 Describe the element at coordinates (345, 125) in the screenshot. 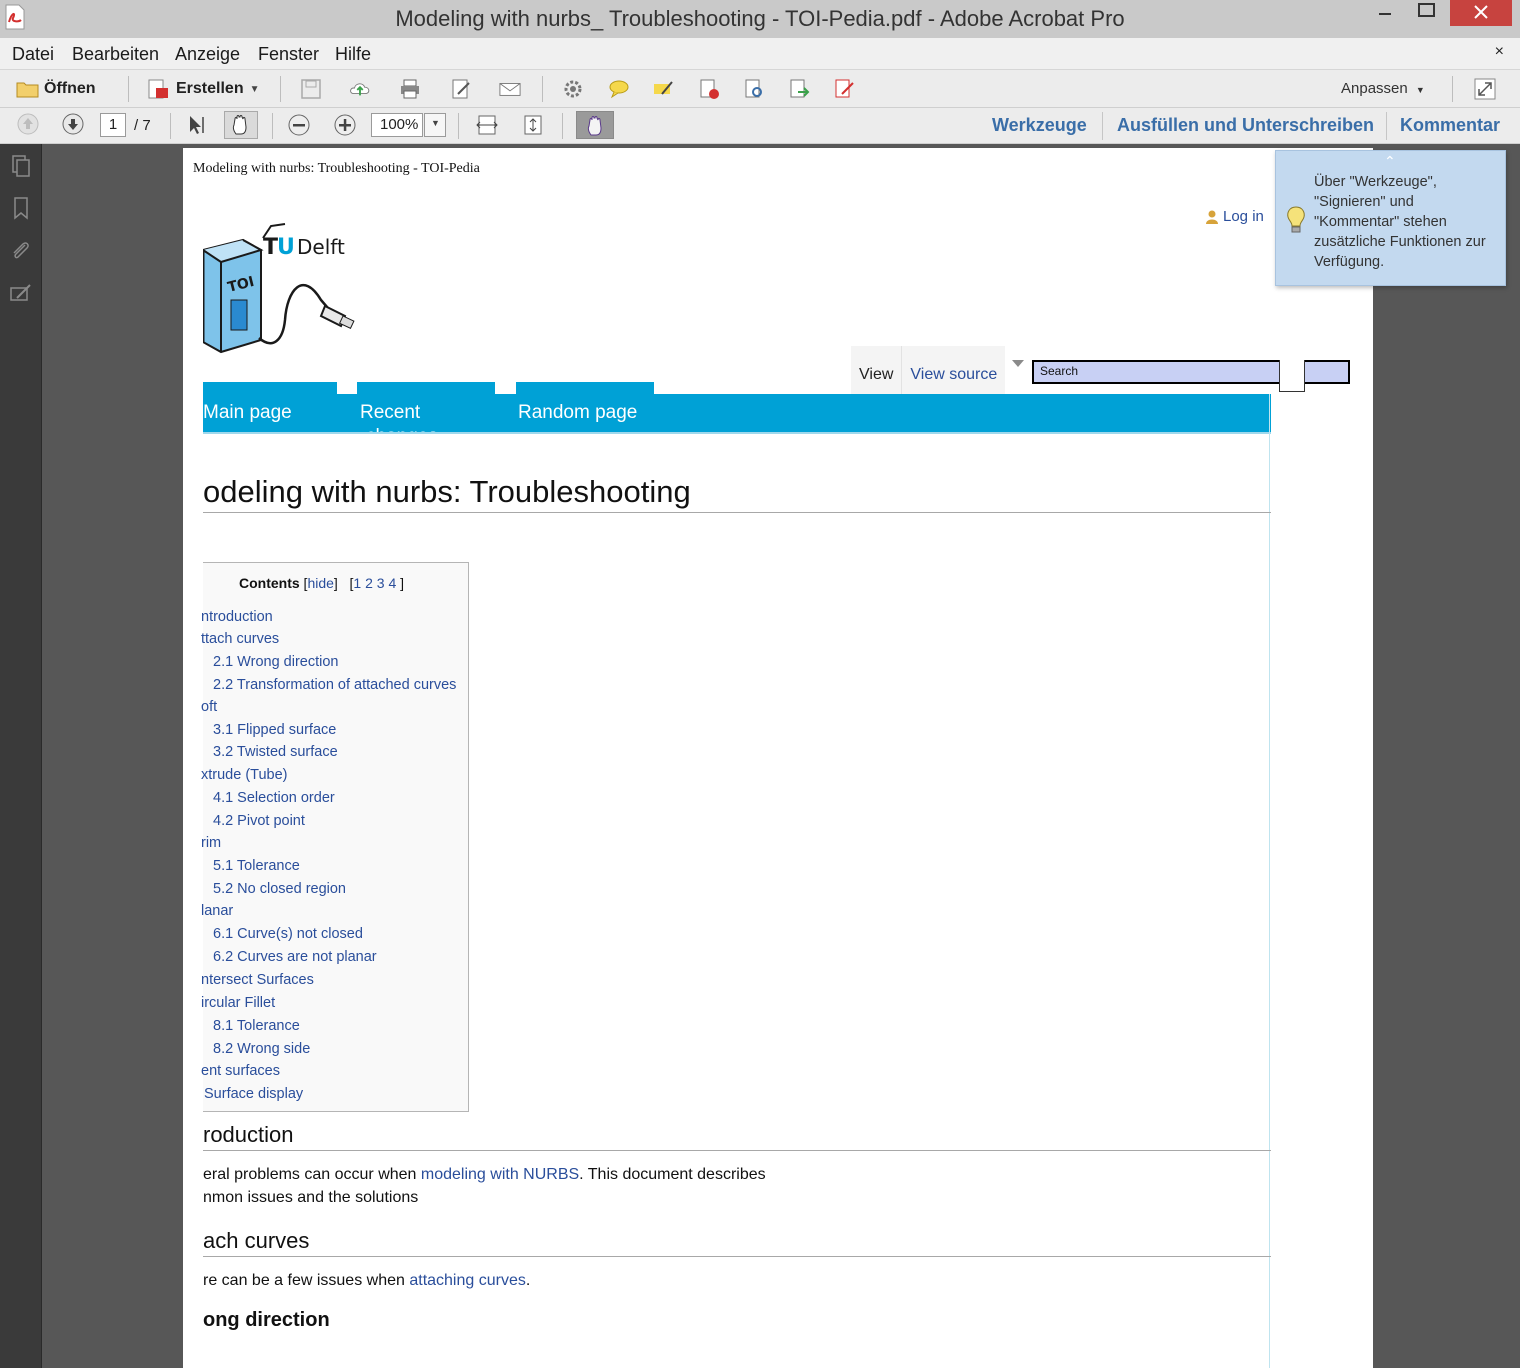

I see `zoom-in-icon` at that location.